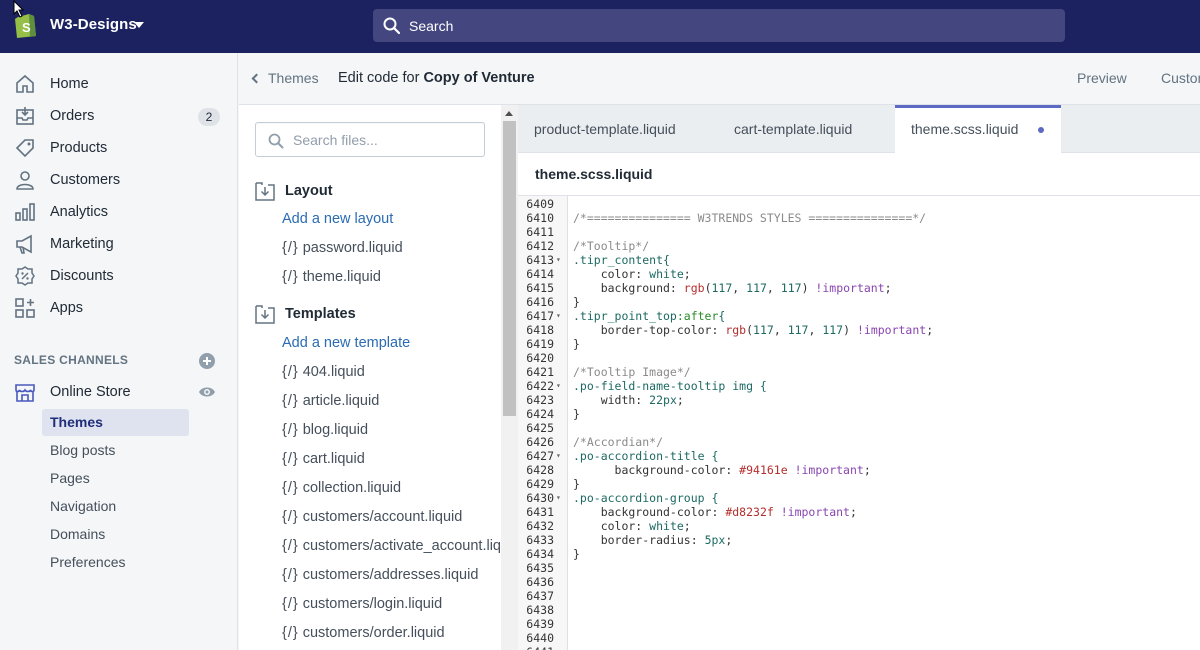 This screenshot has height=650, width=1200. Describe the element at coordinates (115, 506) in the screenshot. I see `sidebar-subitem-navigation: Navigation` at that location.